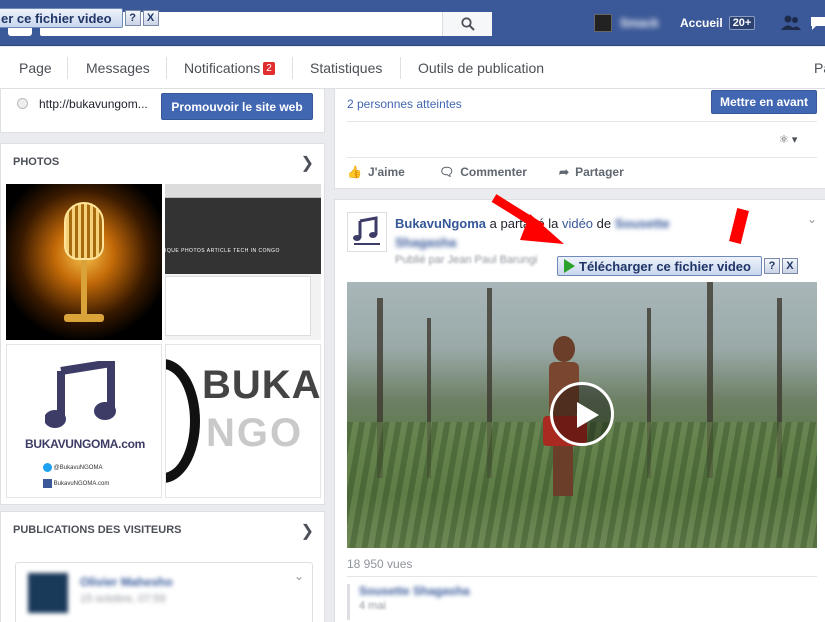 The height and width of the screenshot is (622, 825). I want to click on share-button: ➦ Partager, so click(591, 172).